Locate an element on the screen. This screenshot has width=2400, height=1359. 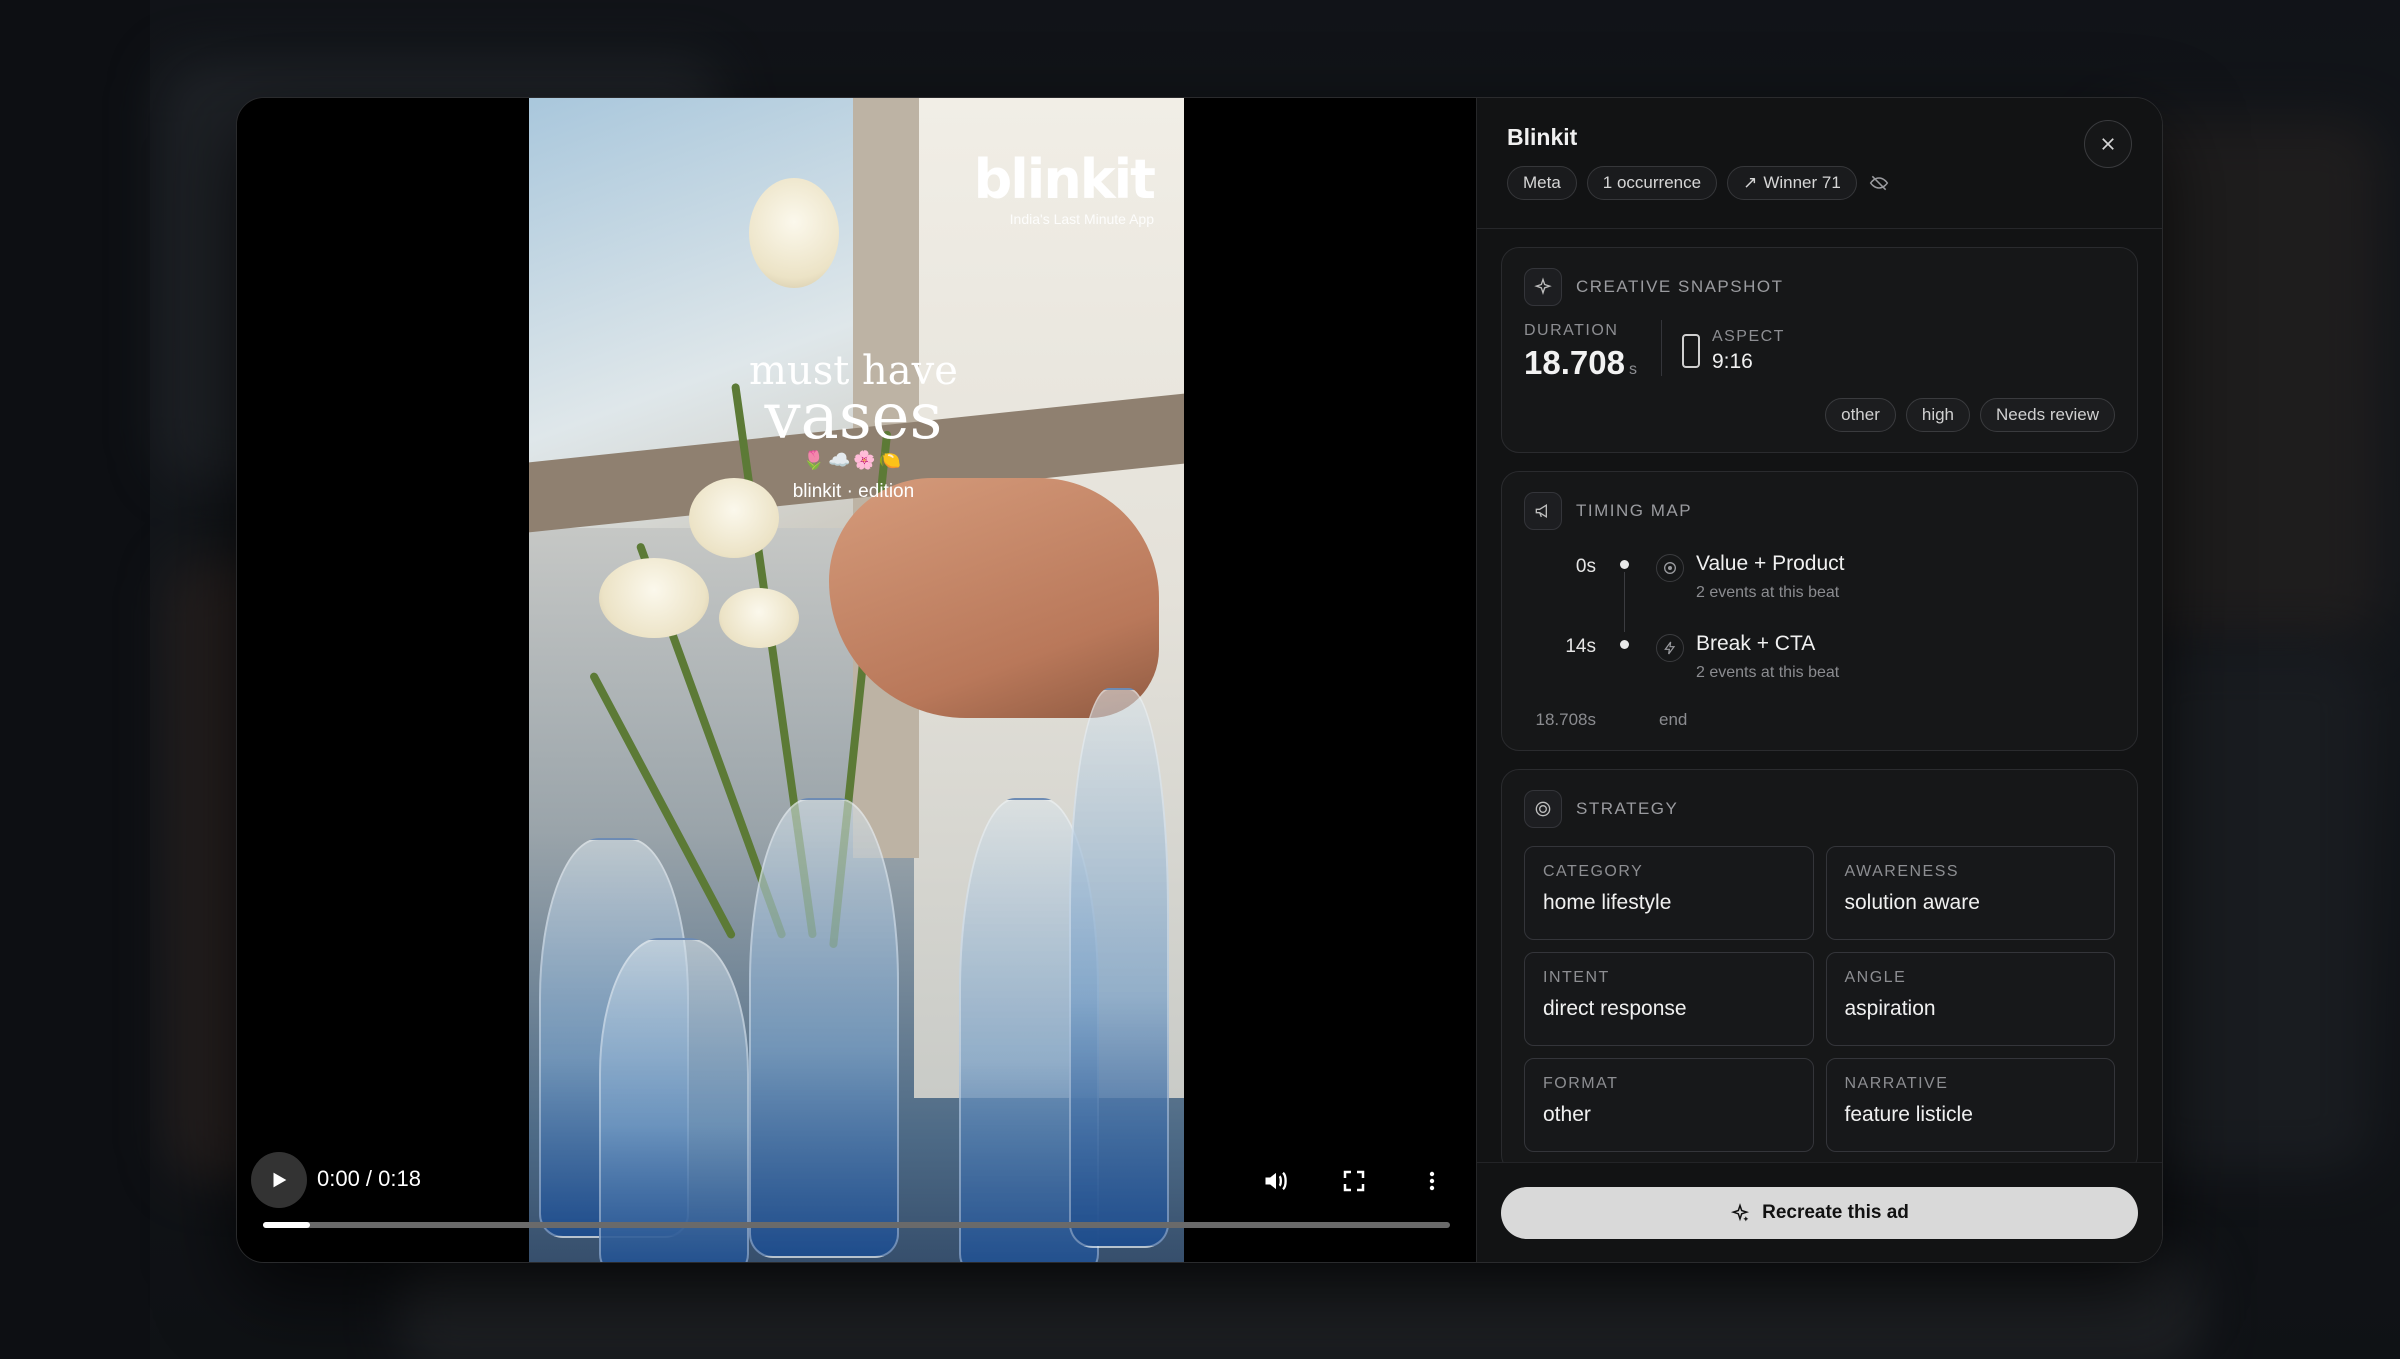
panel-footer: Recreate this ad is located at coordinates (1819, 1212).